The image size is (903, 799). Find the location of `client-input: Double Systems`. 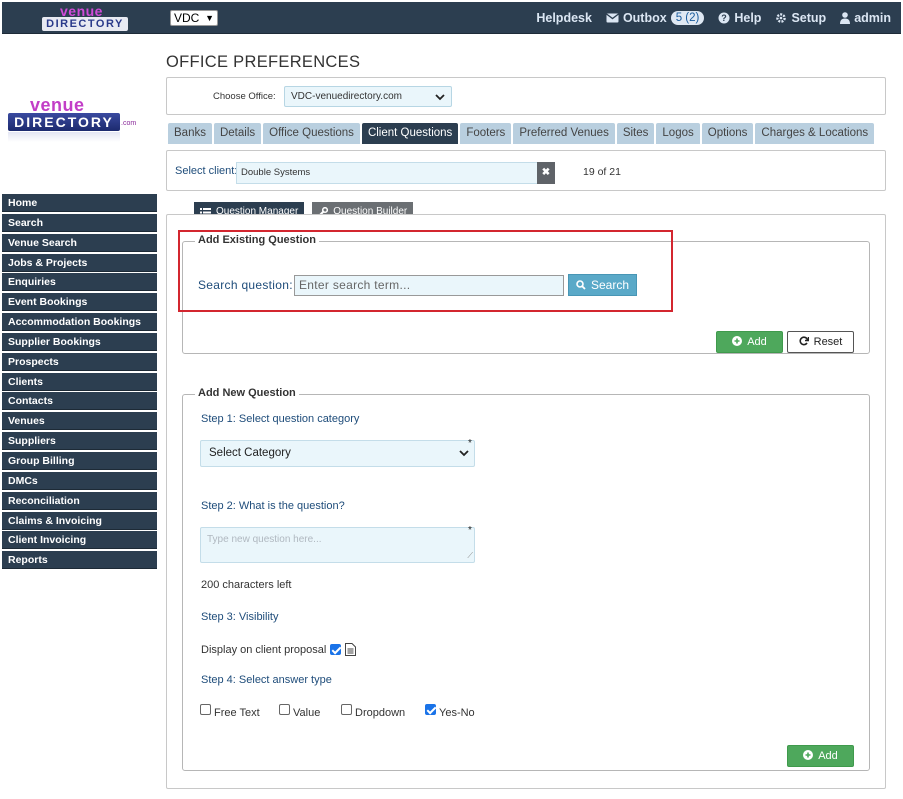

client-input: Double Systems is located at coordinates (387, 173).